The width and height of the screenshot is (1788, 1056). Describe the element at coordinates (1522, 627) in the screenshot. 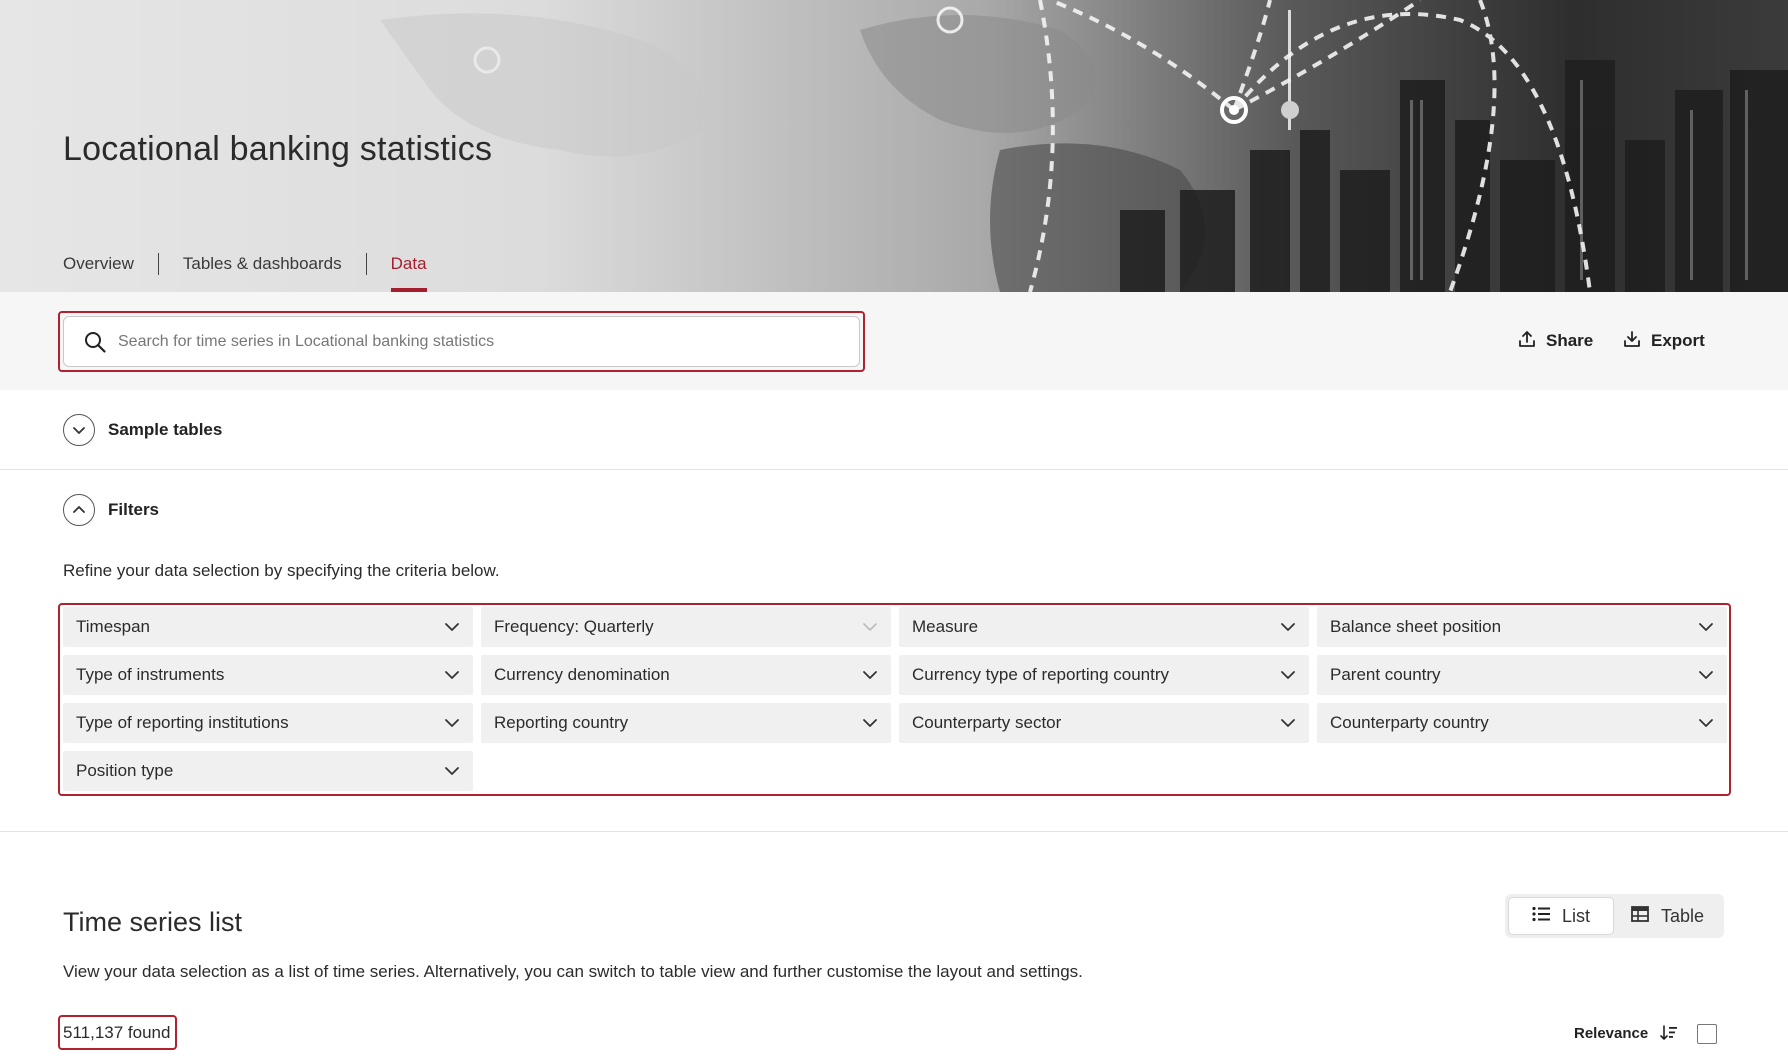

I see `filter-balance-sheet-position: Balance sheet position` at that location.